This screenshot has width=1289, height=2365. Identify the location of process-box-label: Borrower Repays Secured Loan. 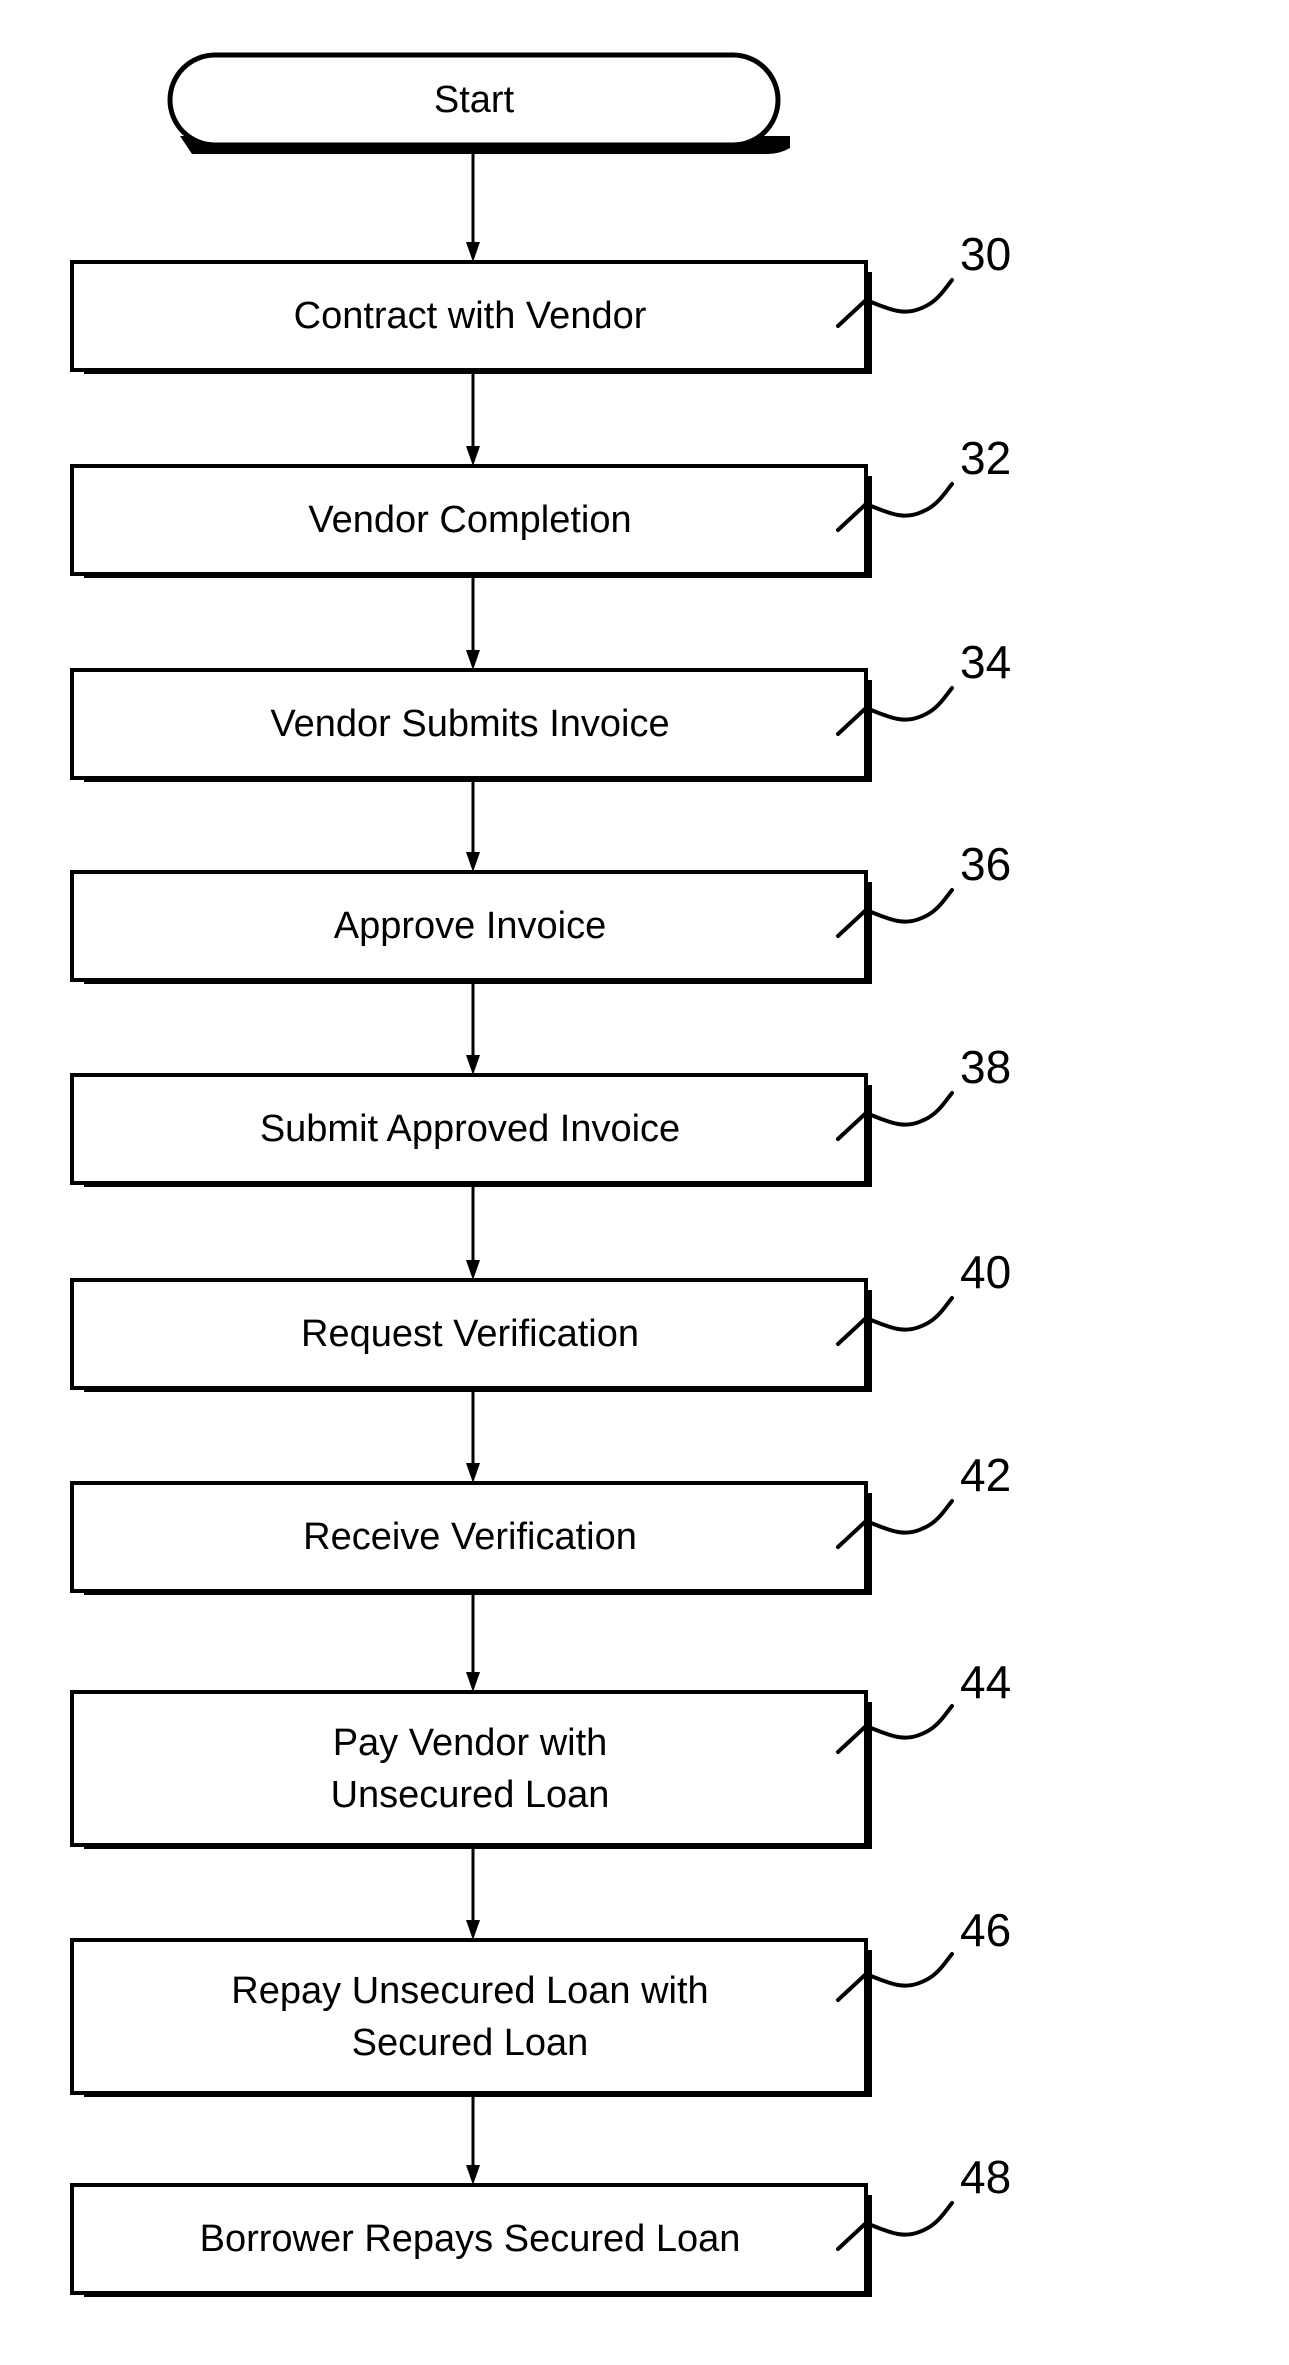
(470, 2239).